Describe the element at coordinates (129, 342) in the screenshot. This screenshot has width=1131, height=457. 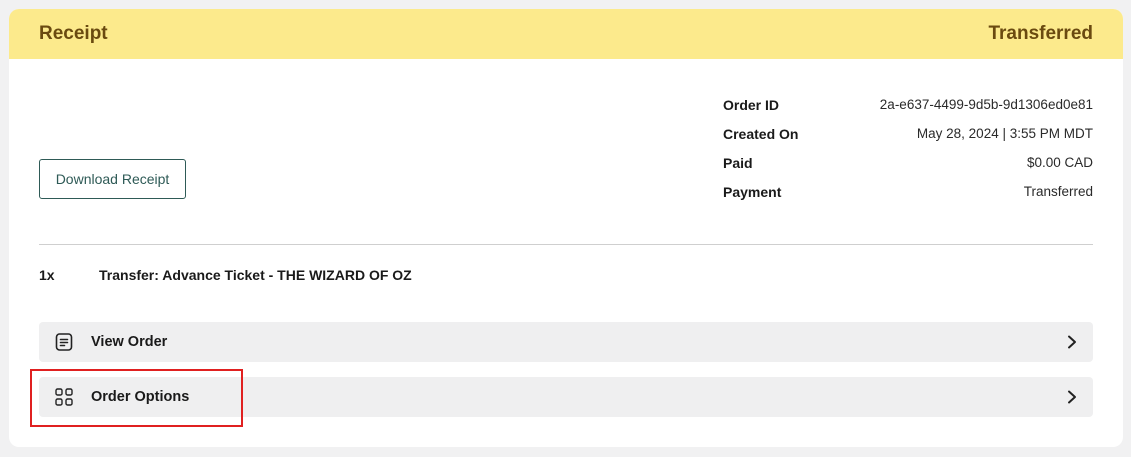
I see `view-order-label: View Order` at that location.